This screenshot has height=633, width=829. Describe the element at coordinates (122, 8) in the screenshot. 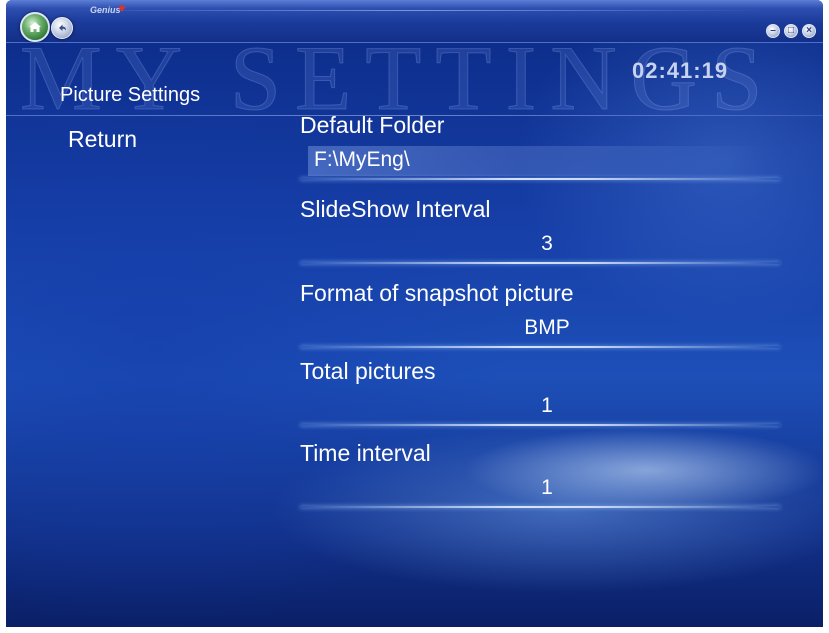

I see `logo-mark-icon: ✦` at that location.